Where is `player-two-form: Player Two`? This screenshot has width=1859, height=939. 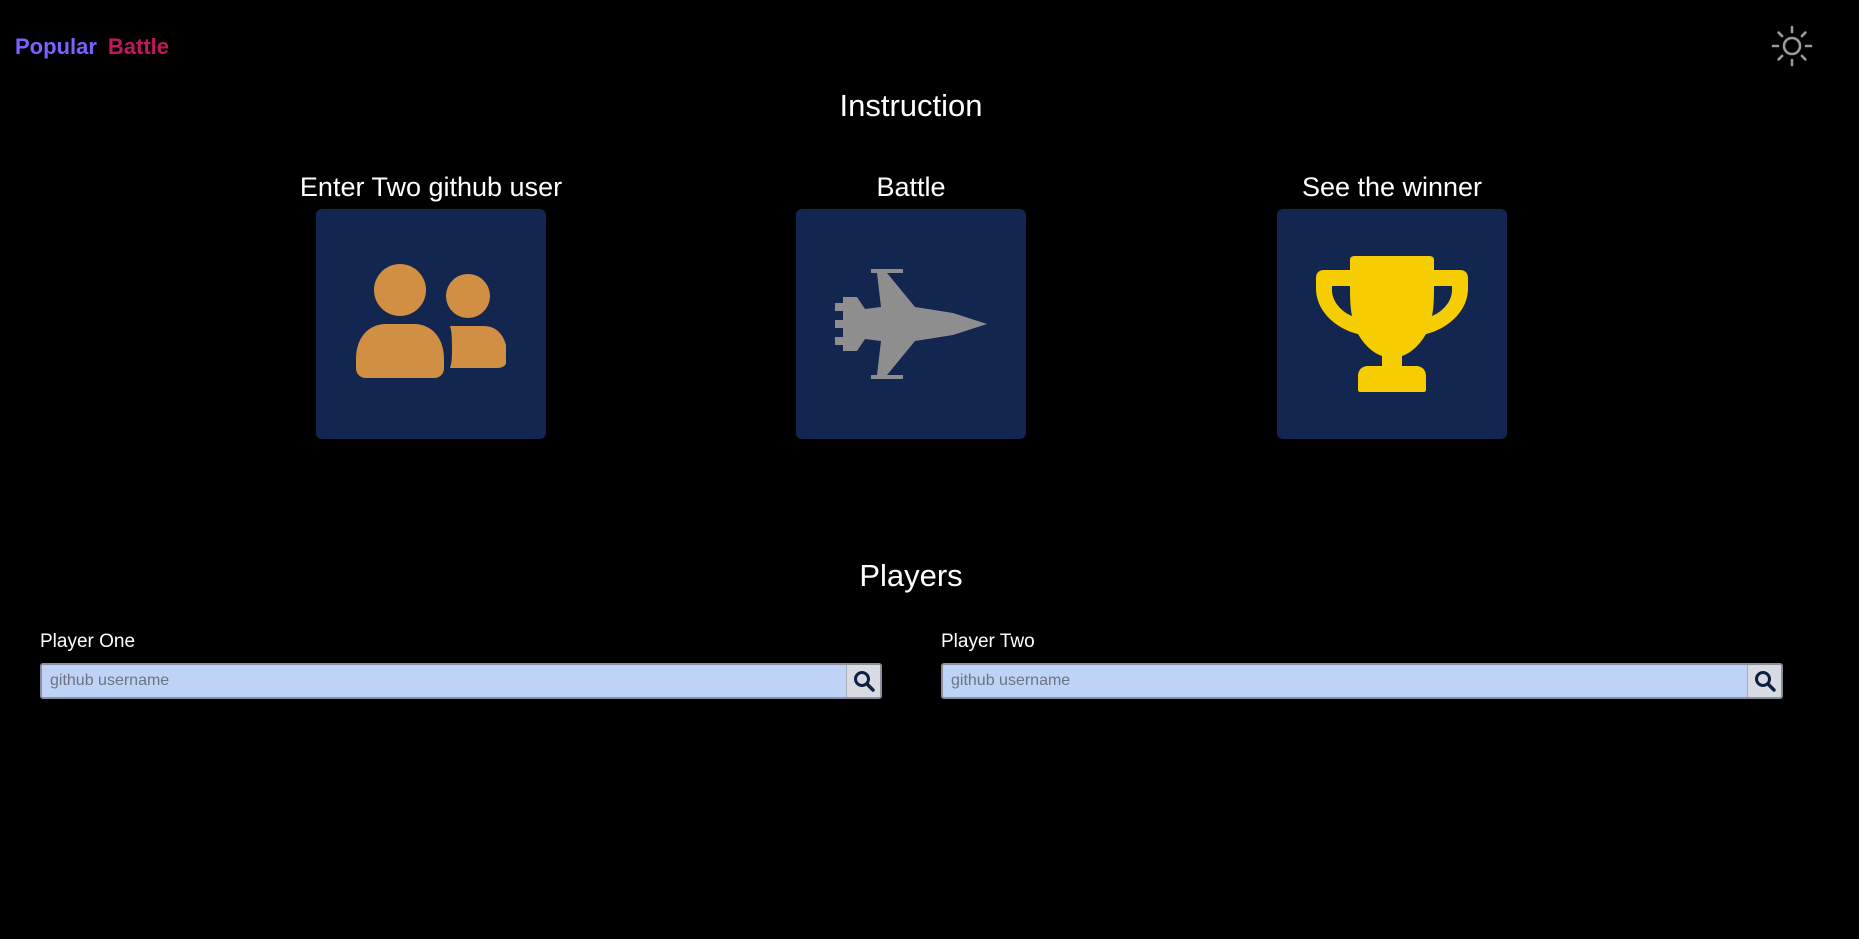
player-two-form: Player Two is located at coordinates (1362, 665).